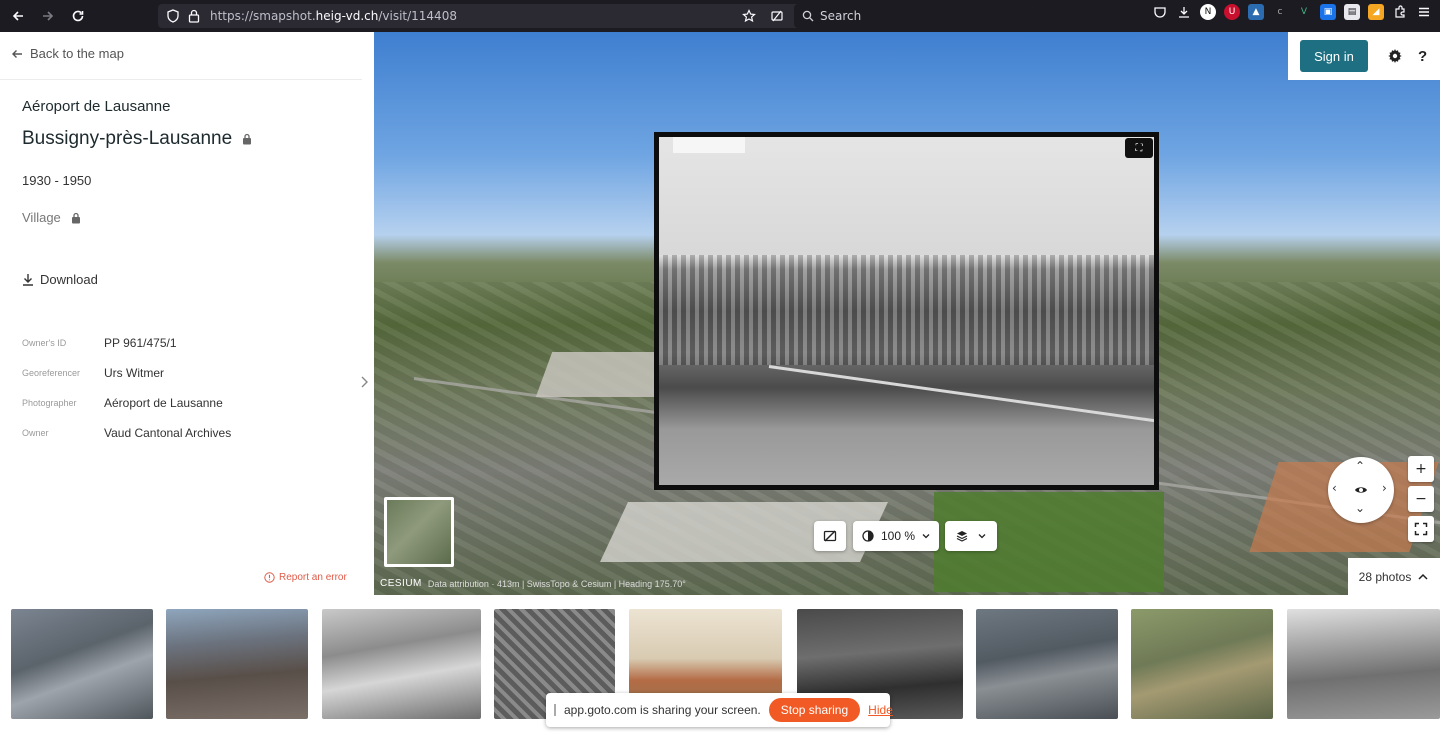 Image resolution: width=1440 pixels, height=733 pixels. I want to click on metadata-row-georeferencer: Georeferencer Urs Witmer, so click(126, 373).